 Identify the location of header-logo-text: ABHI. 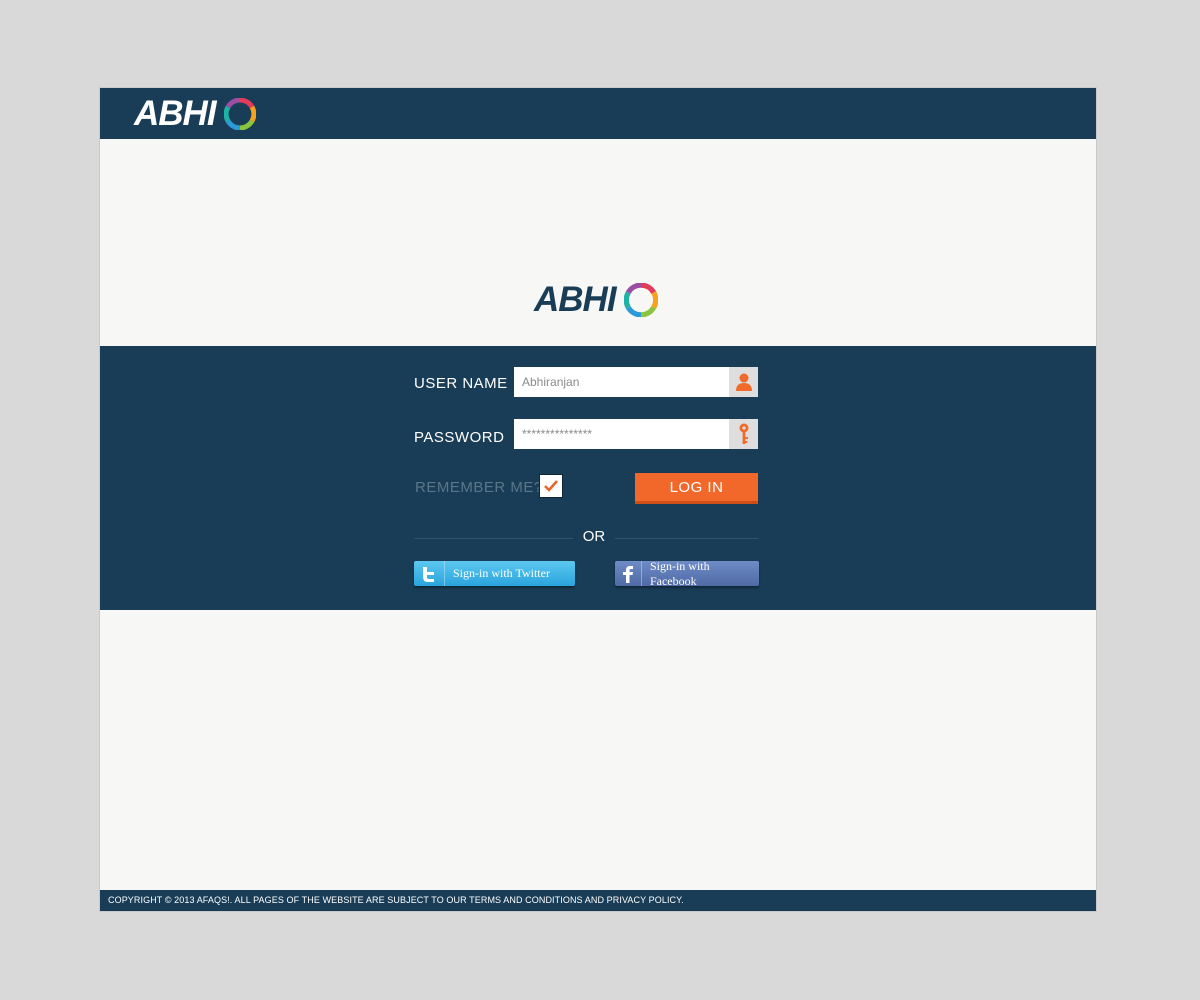
(175, 113).